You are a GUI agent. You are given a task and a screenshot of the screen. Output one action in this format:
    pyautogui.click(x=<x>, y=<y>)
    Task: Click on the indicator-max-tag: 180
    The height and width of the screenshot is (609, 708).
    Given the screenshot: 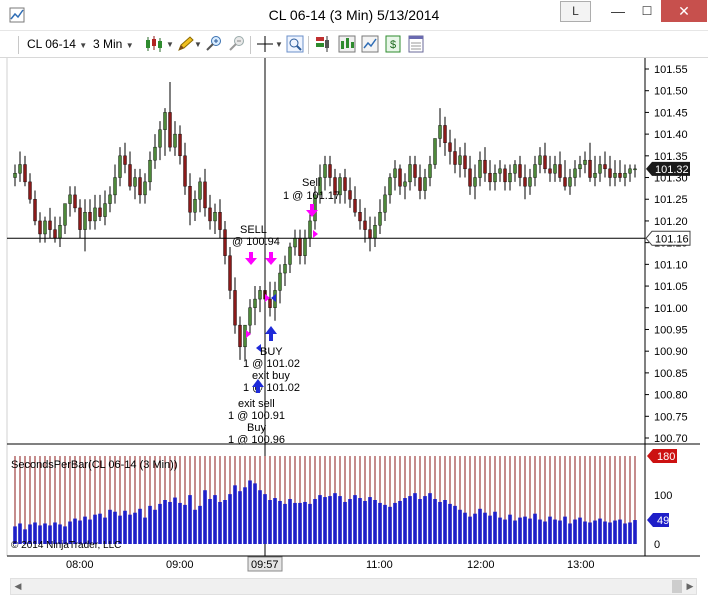 What is the action you would take?
    pyautogui.click(x=662, y=456)
    